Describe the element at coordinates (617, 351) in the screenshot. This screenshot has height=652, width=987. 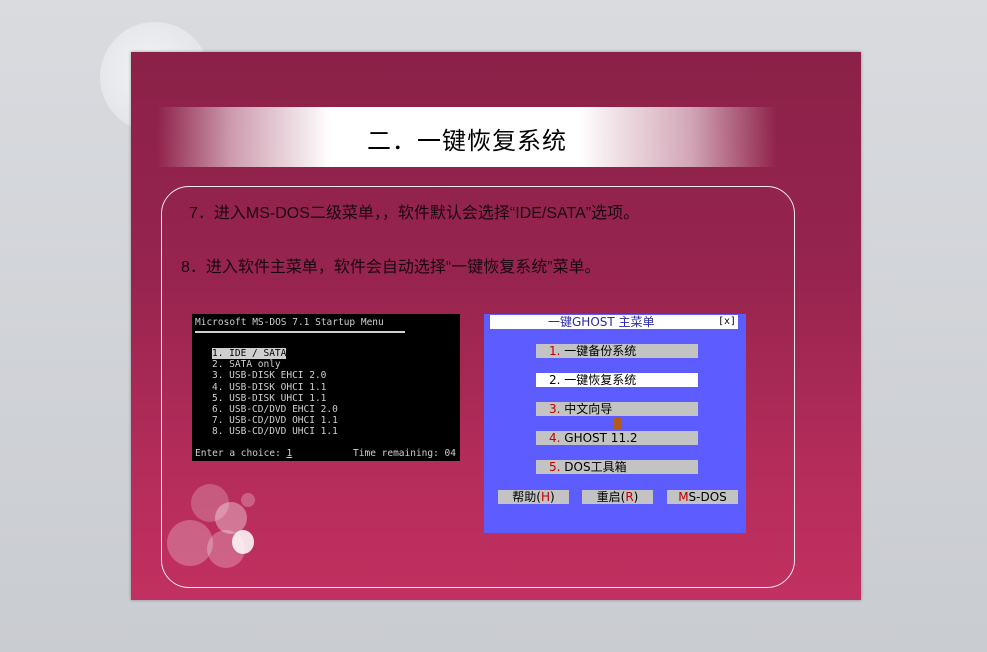
I see `ghost-item-backup: 1. 一键备份系统` at that location.